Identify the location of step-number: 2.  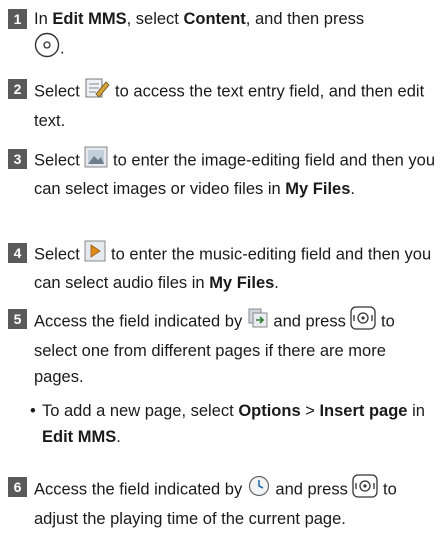
(17, 89).